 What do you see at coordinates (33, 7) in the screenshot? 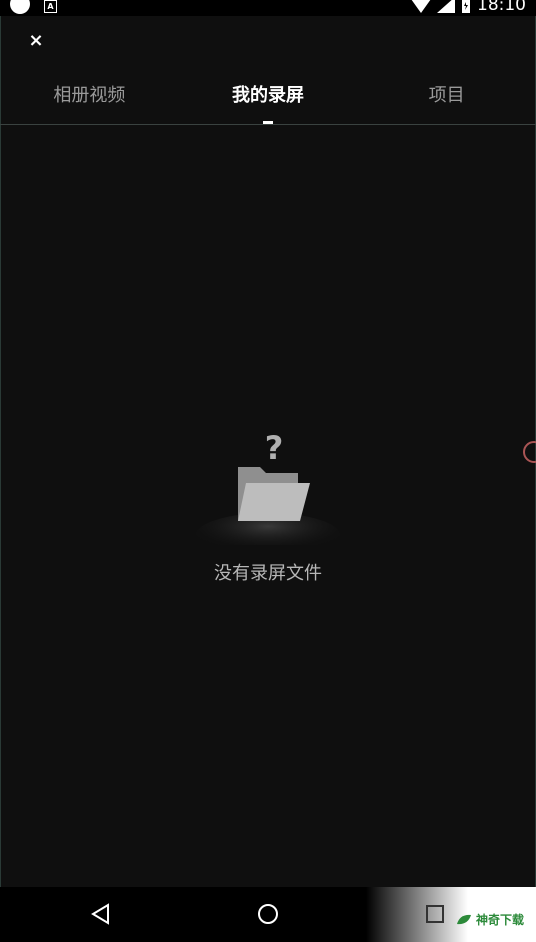
I see `status-left-icons: A` at bounding box center [33, 7].